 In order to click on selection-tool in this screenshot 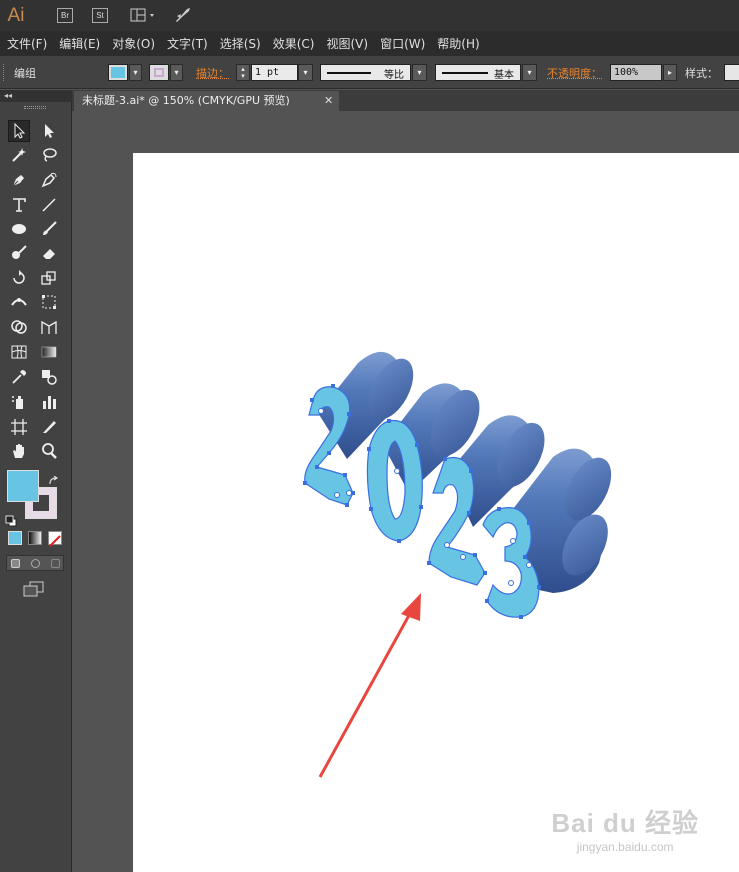, I will do `click(19, 131)`.